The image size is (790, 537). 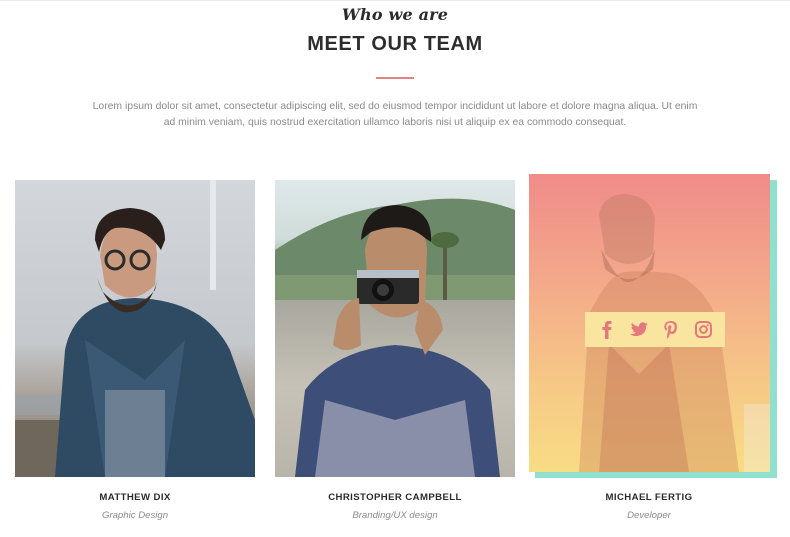 What do you see at coordinates (703, 330) in the screenshot?
I see `instagram-icon` at bounding box center [703, 330].